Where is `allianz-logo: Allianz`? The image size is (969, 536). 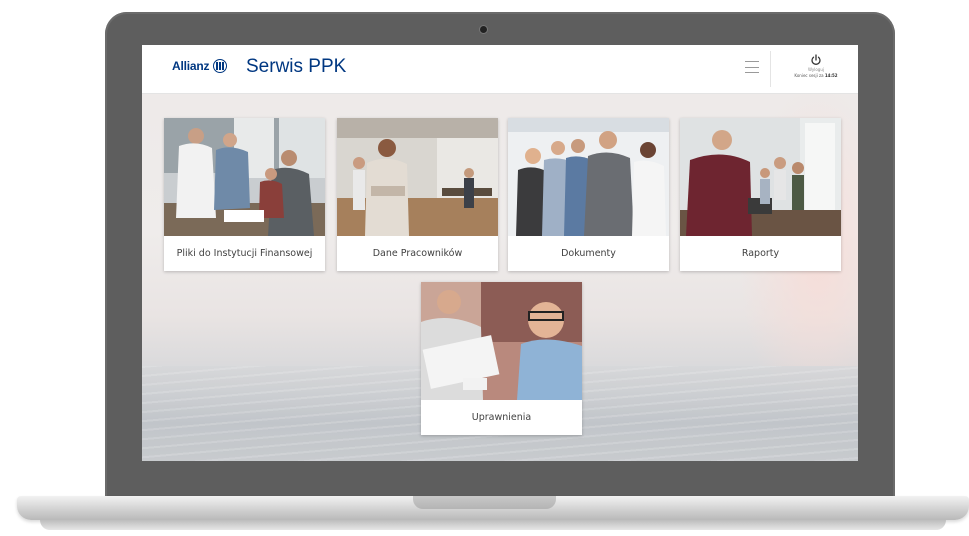 allianz-logo: Allianz is located at coordinates (200, 66).